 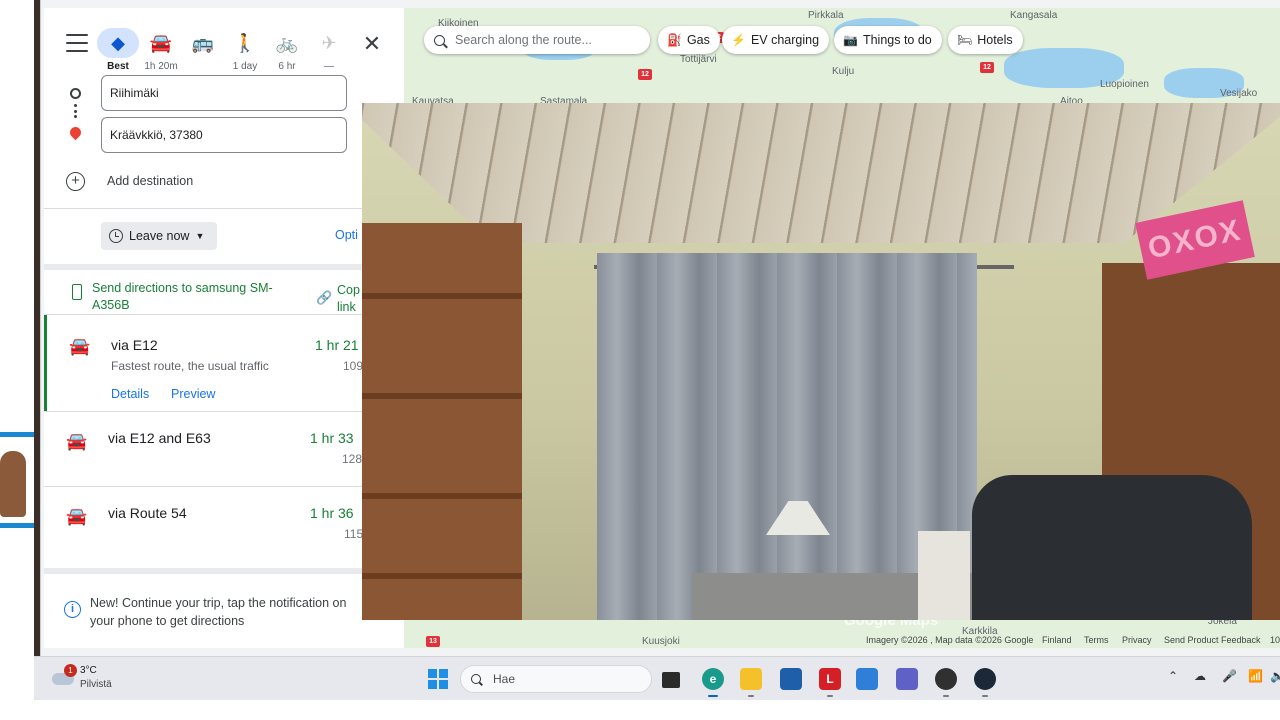 I want to click on mode-cycling: 🚲 6 hr, so click(x=287, y=53).